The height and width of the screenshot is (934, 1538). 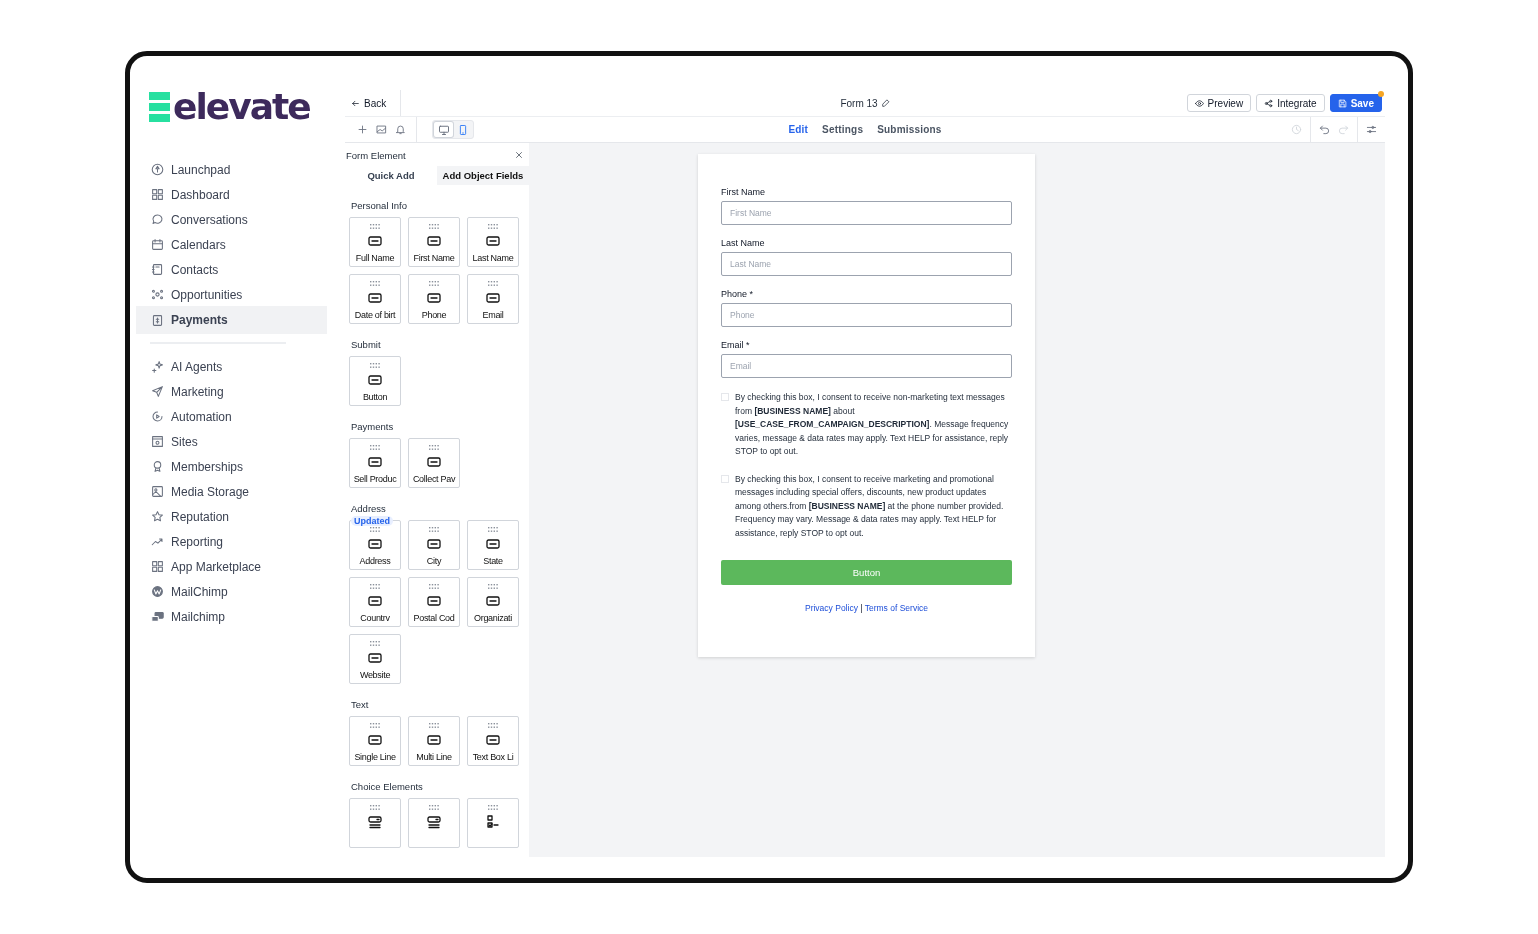 What do you see at coordinates (362, 129) in the screenshot?
I see `plus-icon` at bounding box center [362, 129].